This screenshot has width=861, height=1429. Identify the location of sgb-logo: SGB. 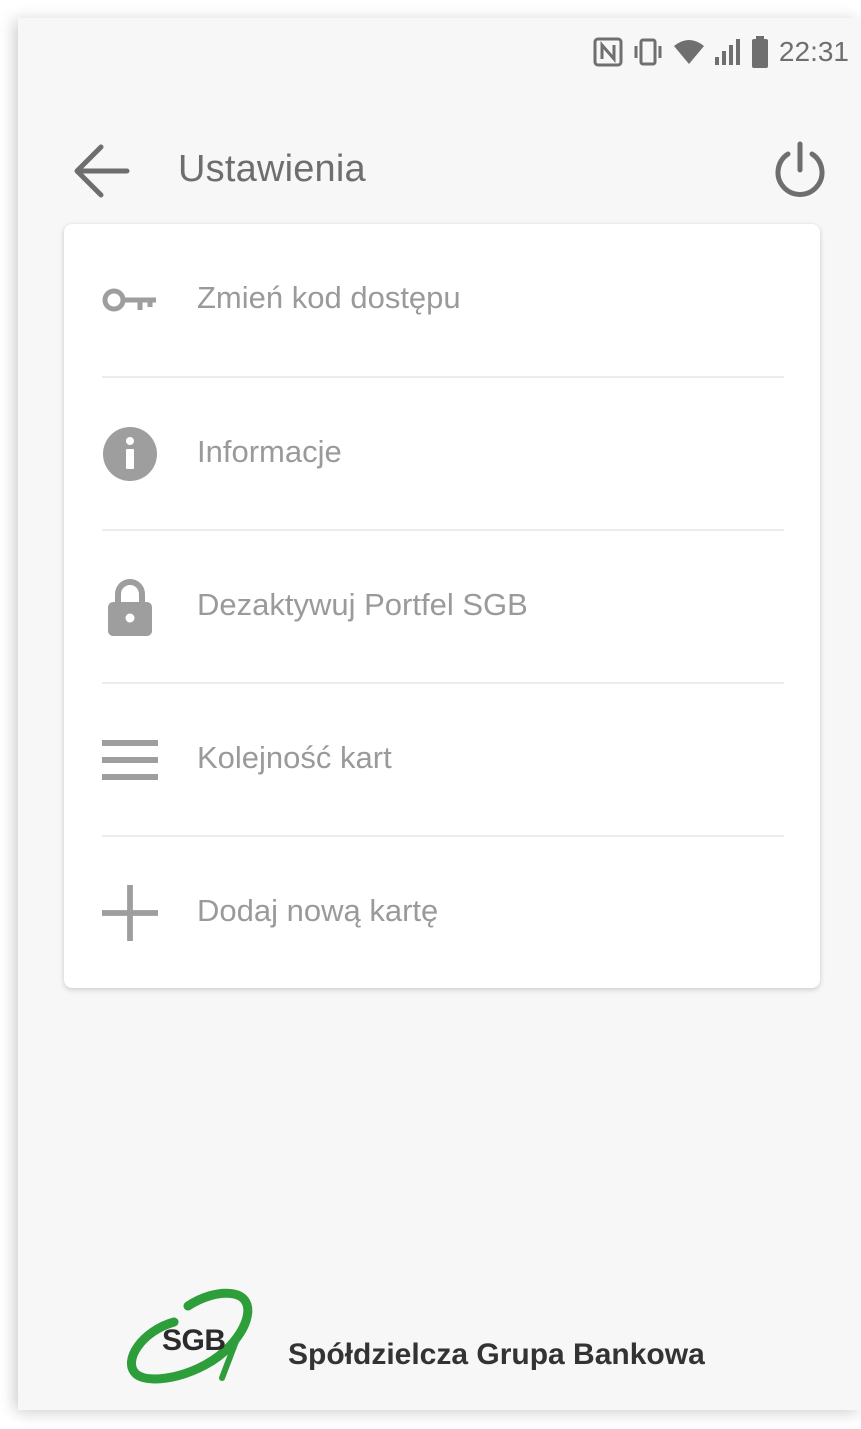
(197, 1341).